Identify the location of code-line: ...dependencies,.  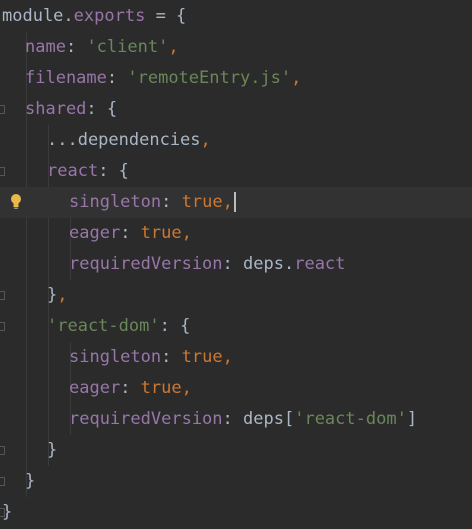
(236, 140).